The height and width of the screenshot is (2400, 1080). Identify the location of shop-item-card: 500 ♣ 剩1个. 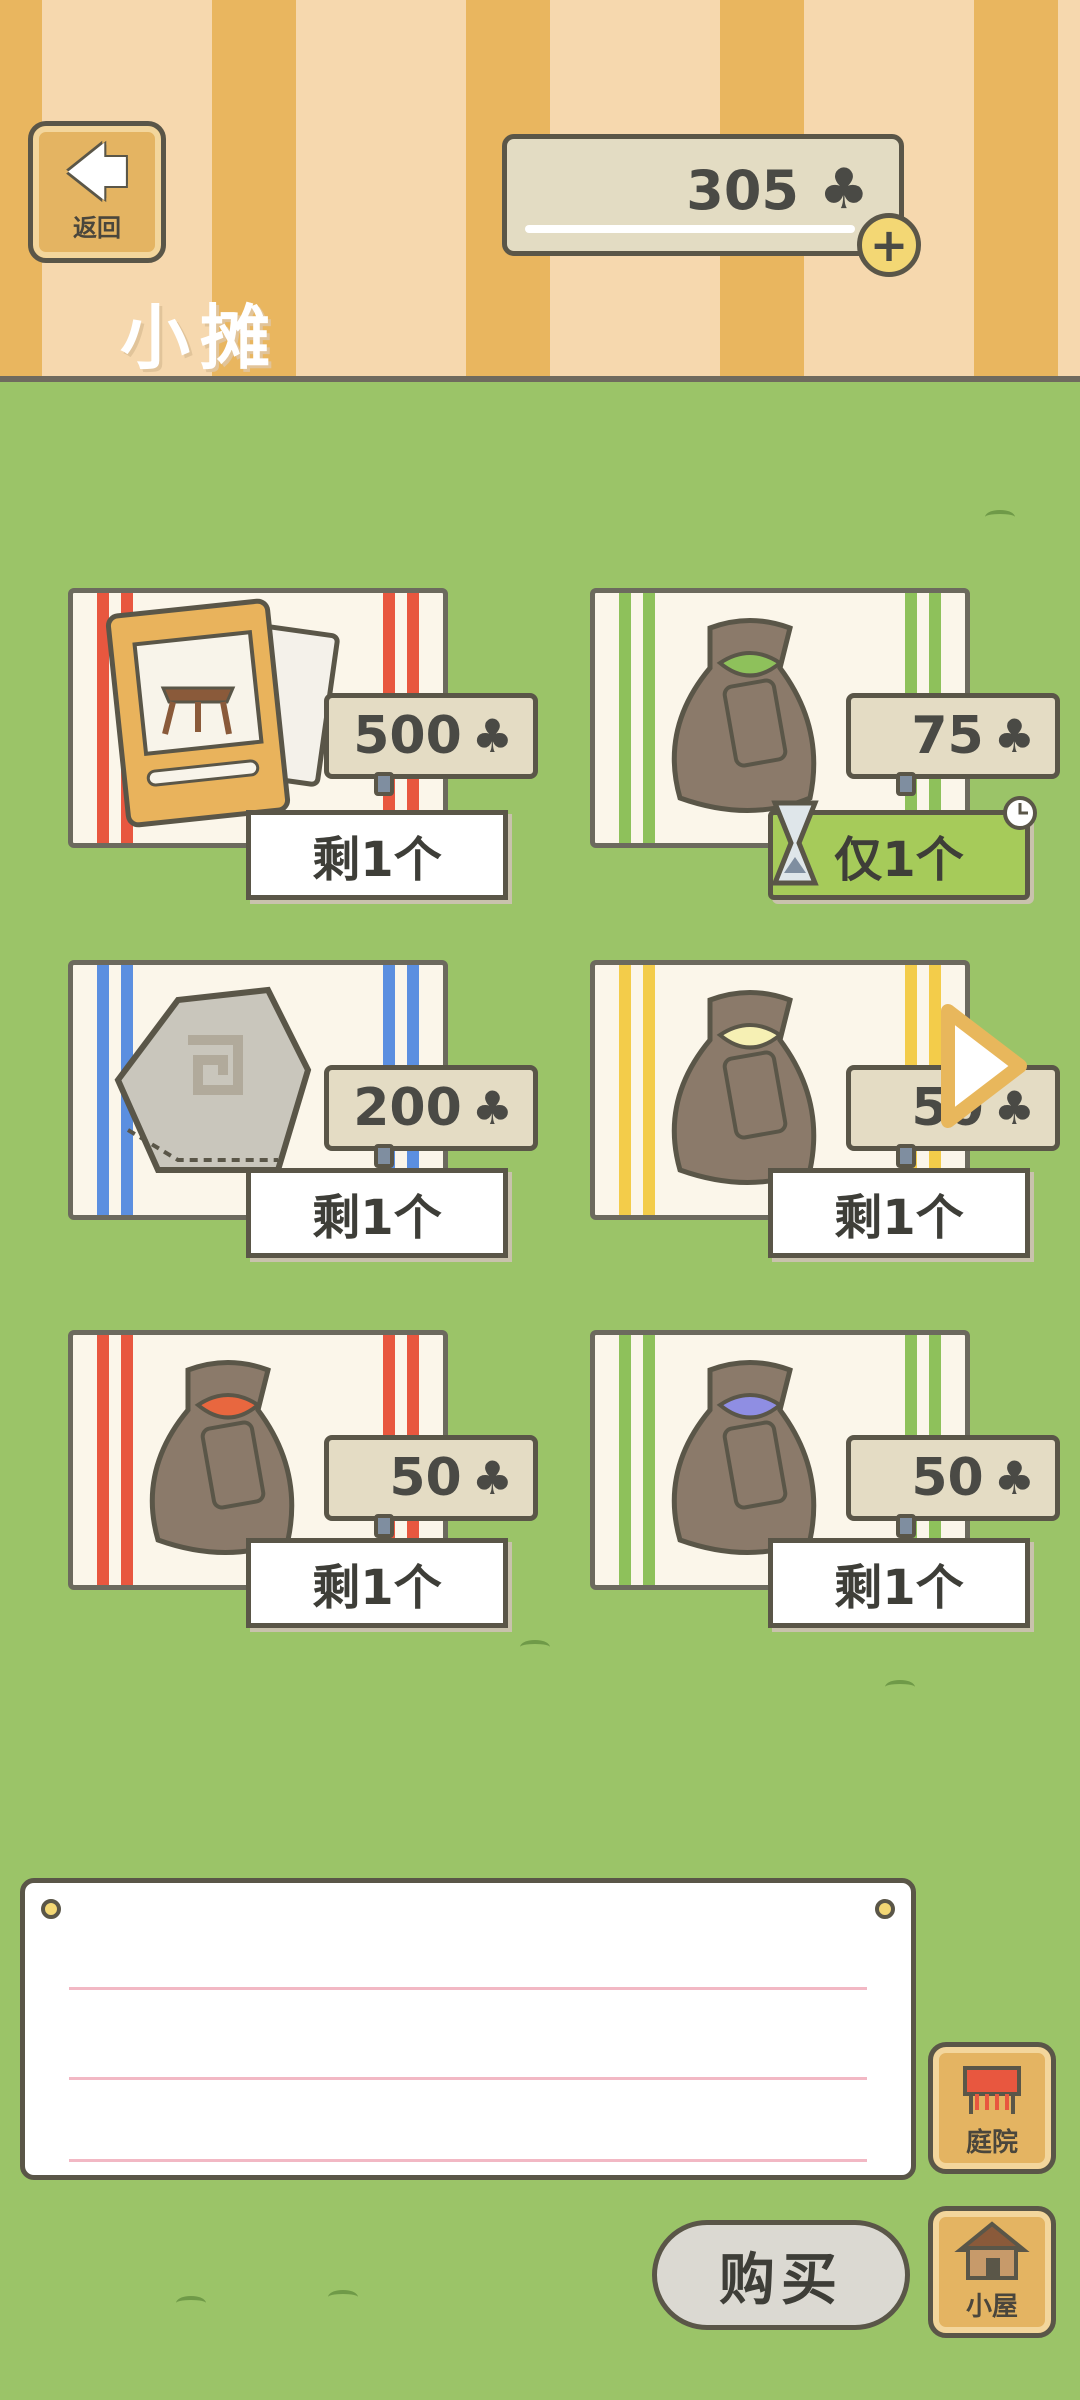
(293, 753).